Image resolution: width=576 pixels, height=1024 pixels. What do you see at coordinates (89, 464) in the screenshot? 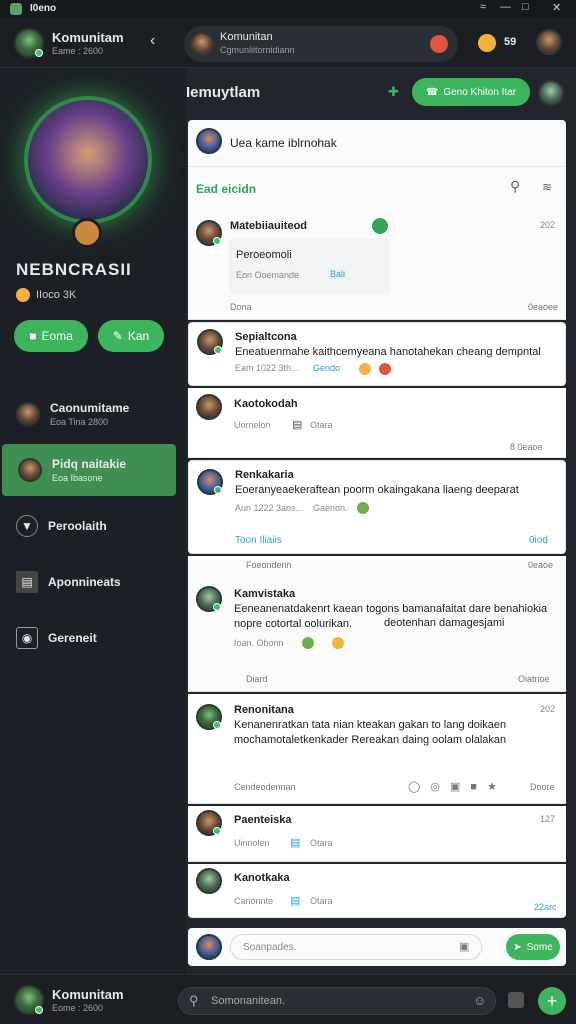
I see `nav-label: Pidq naitakie` at bounding box center [89, 464].